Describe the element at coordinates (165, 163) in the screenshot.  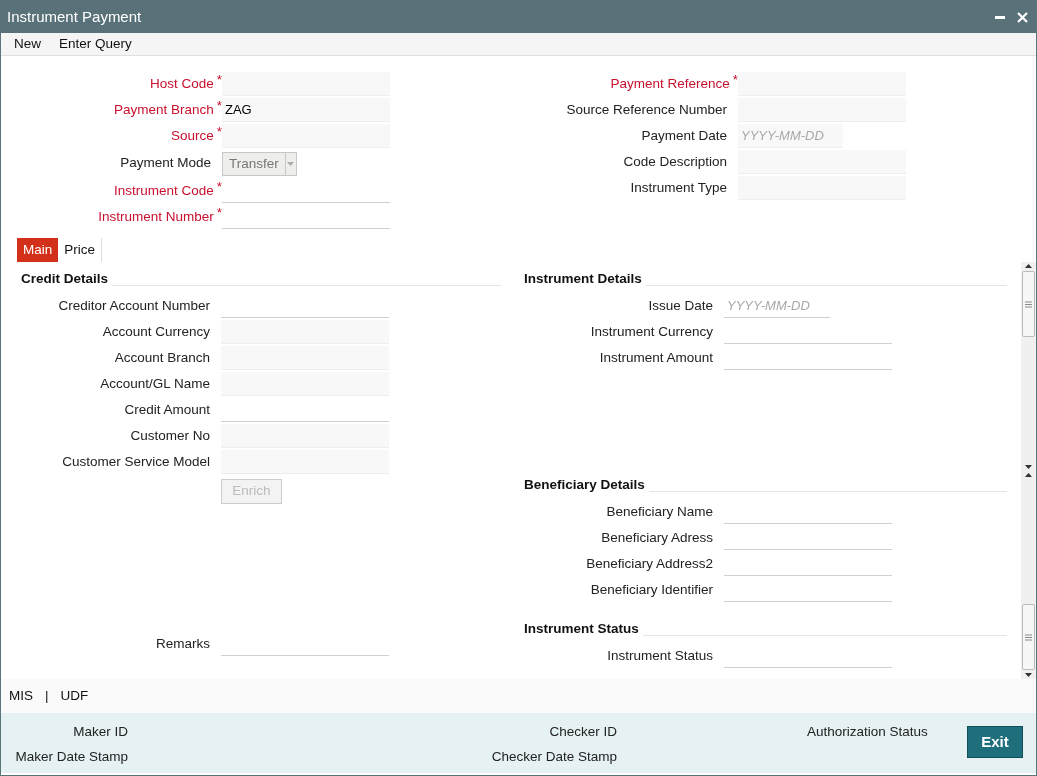
I see `field-label: Payment Mode` at that location.